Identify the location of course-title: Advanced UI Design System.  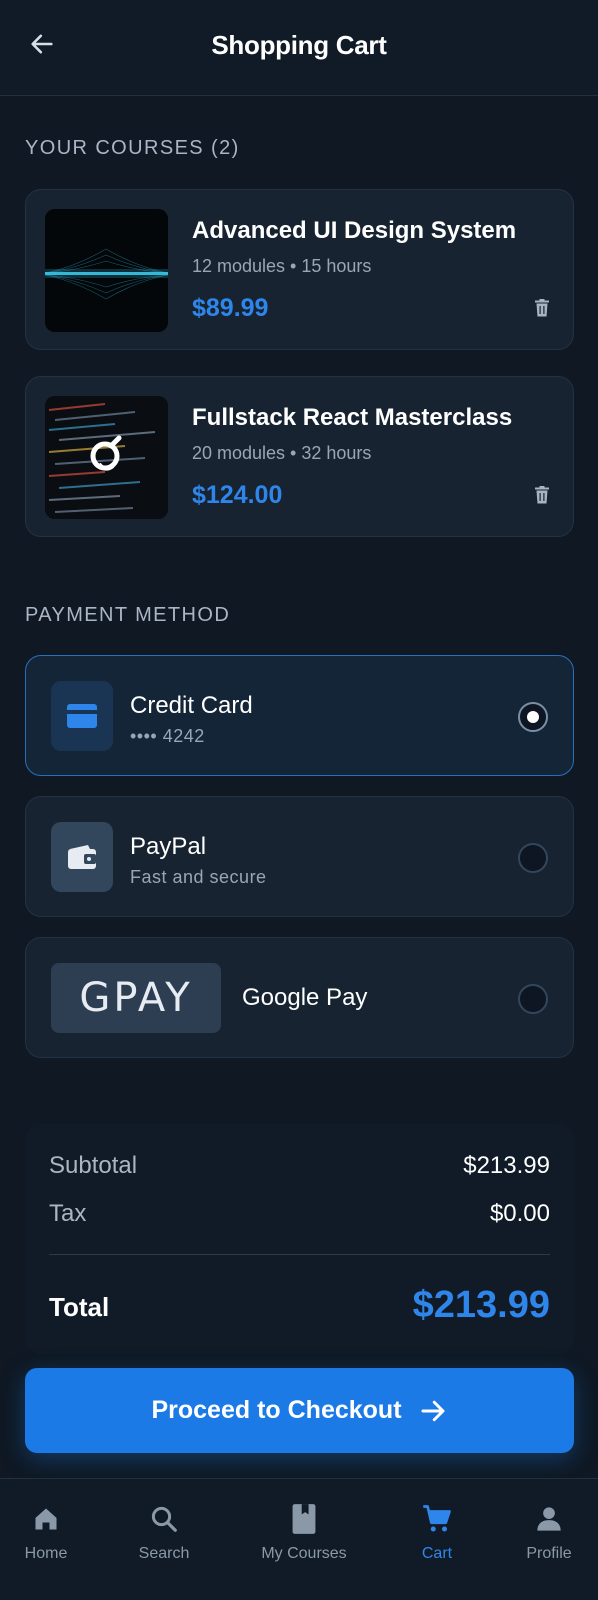
(354, 230).